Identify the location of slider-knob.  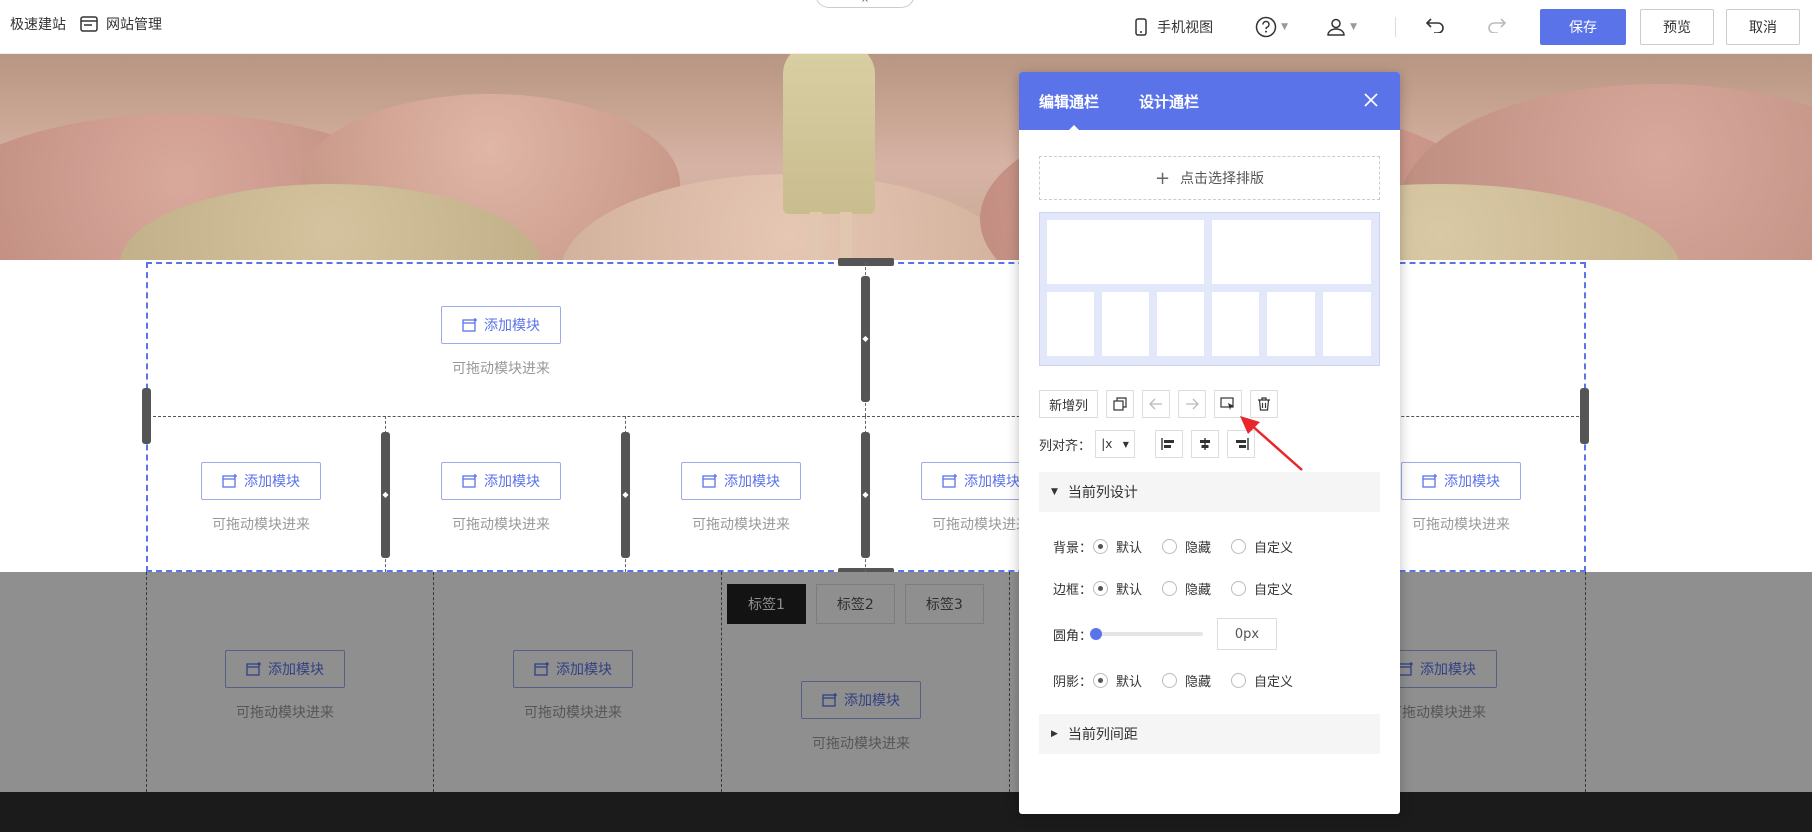
(1096, 634).